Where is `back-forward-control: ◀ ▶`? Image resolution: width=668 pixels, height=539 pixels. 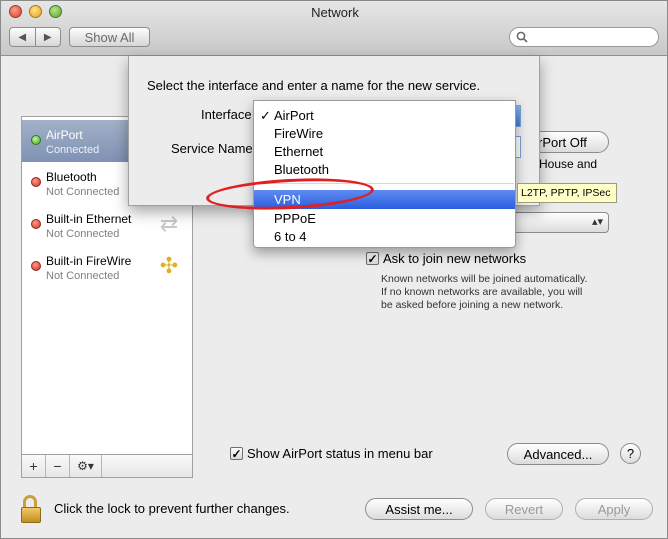
back-forward-control: ◀ ▶ is located at coordinates (35, 37).